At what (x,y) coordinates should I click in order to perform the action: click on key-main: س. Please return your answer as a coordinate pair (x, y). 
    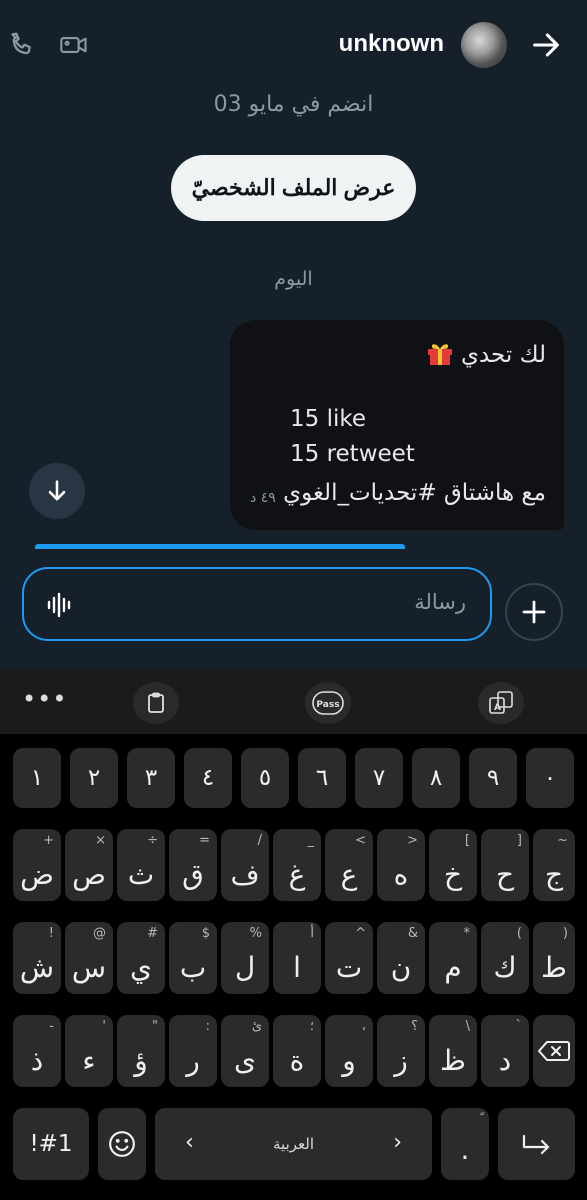
    Looking at the image, I should click on (89, 967).